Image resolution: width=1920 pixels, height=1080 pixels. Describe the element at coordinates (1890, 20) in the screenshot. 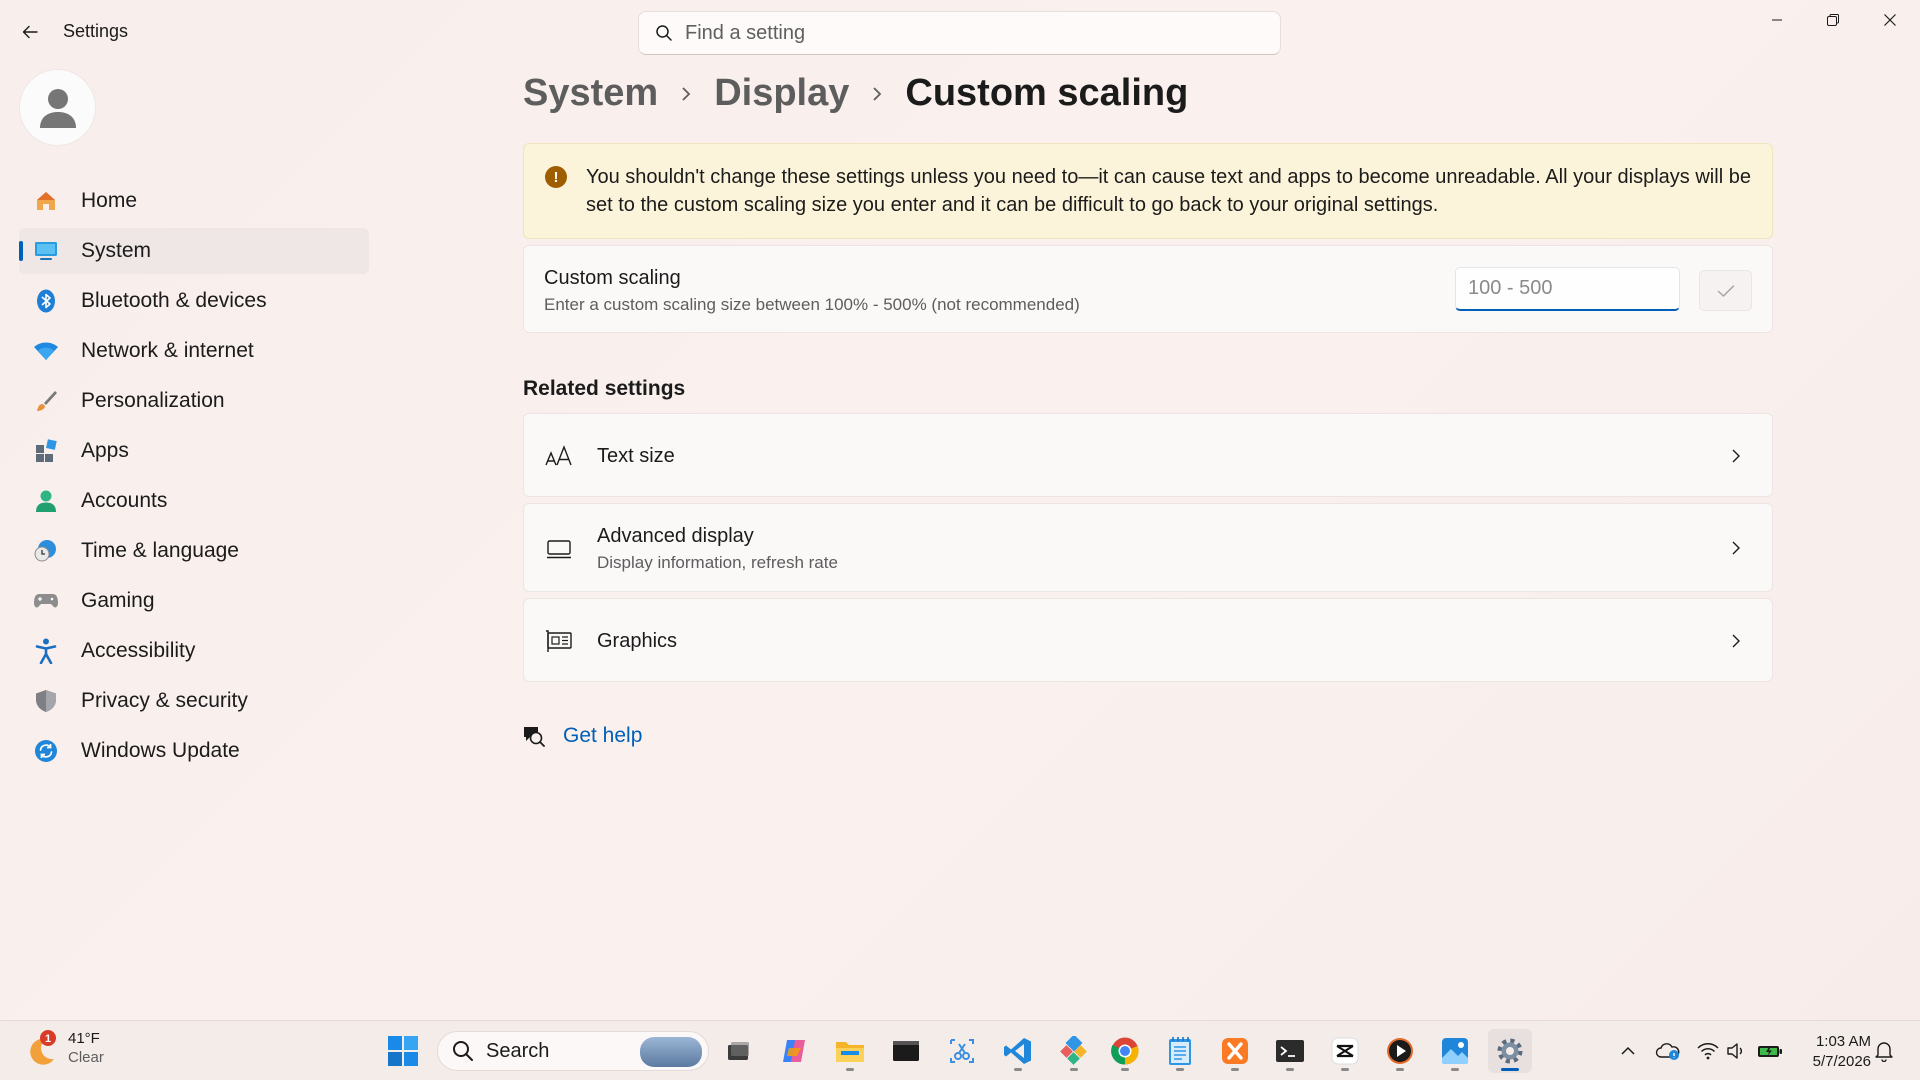

I see `close-button` at that location.